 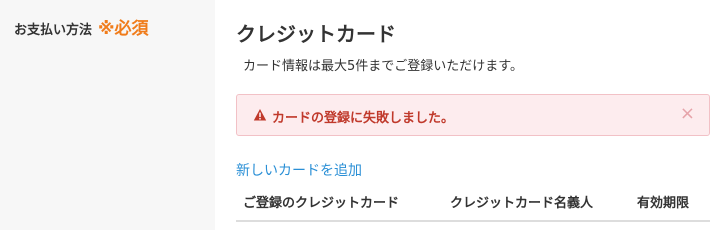 What do you see at coordinates (299, 170) in the screenshot?
I see `add-new-card-link: 新しいカードを追加` at bounding box center [299, 170].